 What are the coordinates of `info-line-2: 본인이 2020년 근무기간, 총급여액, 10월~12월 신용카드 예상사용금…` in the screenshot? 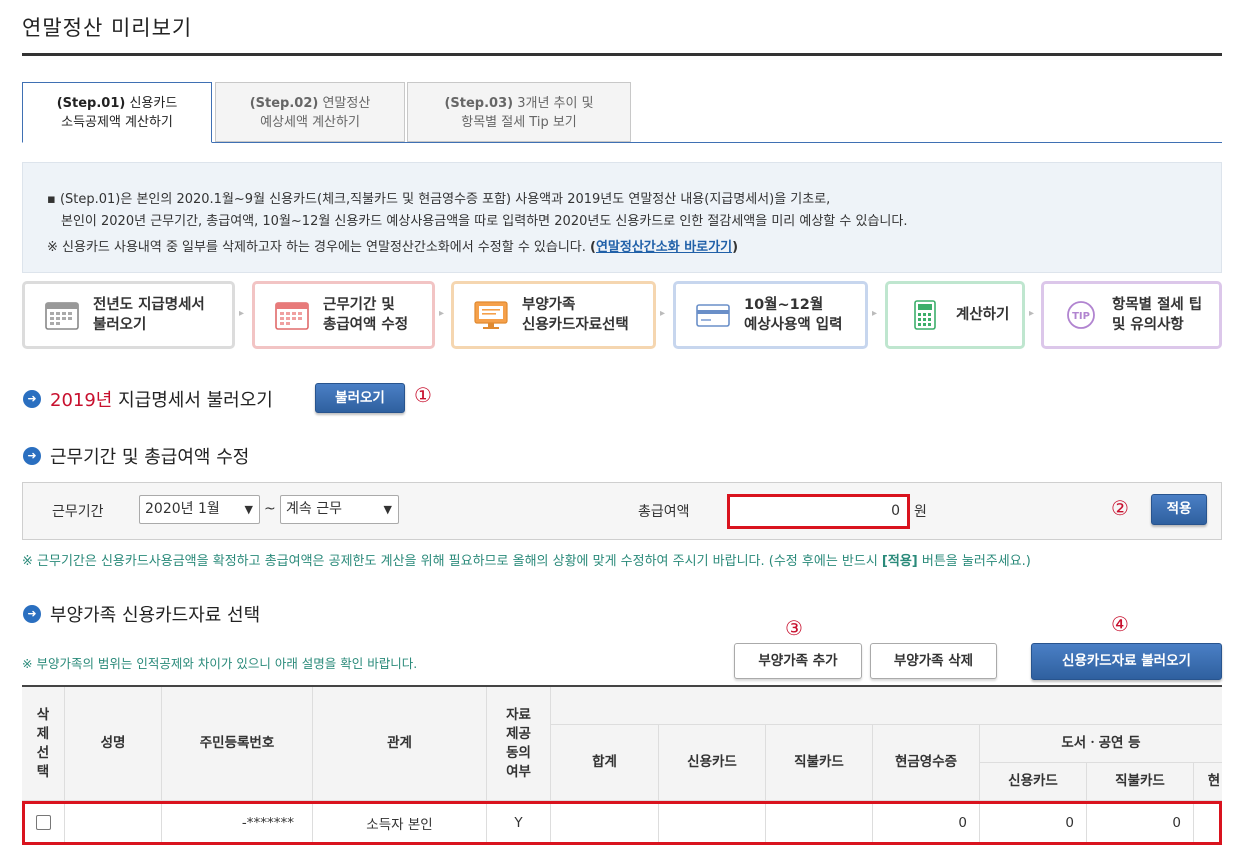 It's located at (484, 221).